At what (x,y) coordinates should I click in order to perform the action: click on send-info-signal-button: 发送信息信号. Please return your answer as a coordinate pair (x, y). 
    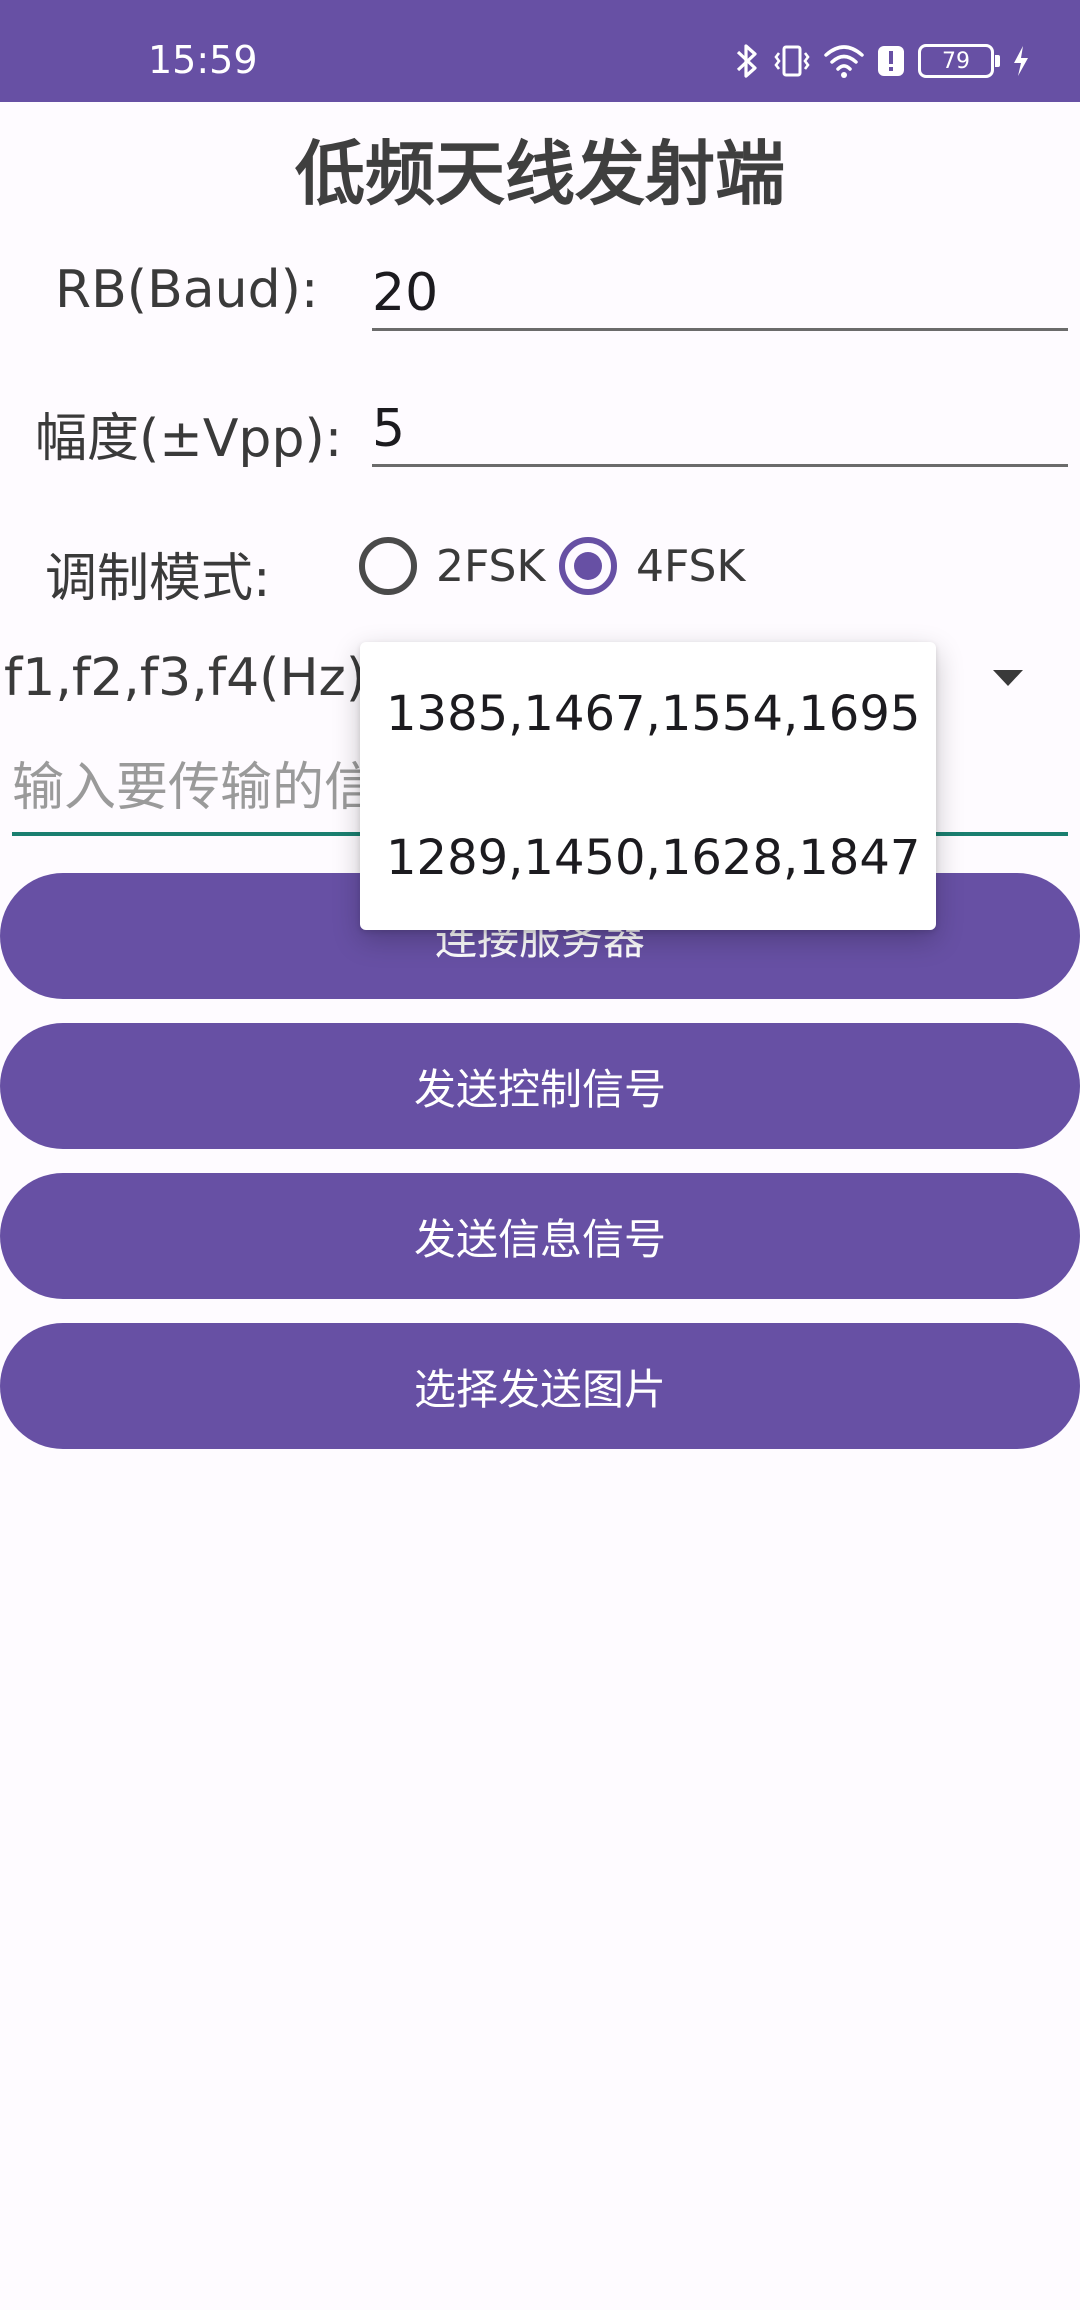
    Looking at the image, I should click on (540, 1236).